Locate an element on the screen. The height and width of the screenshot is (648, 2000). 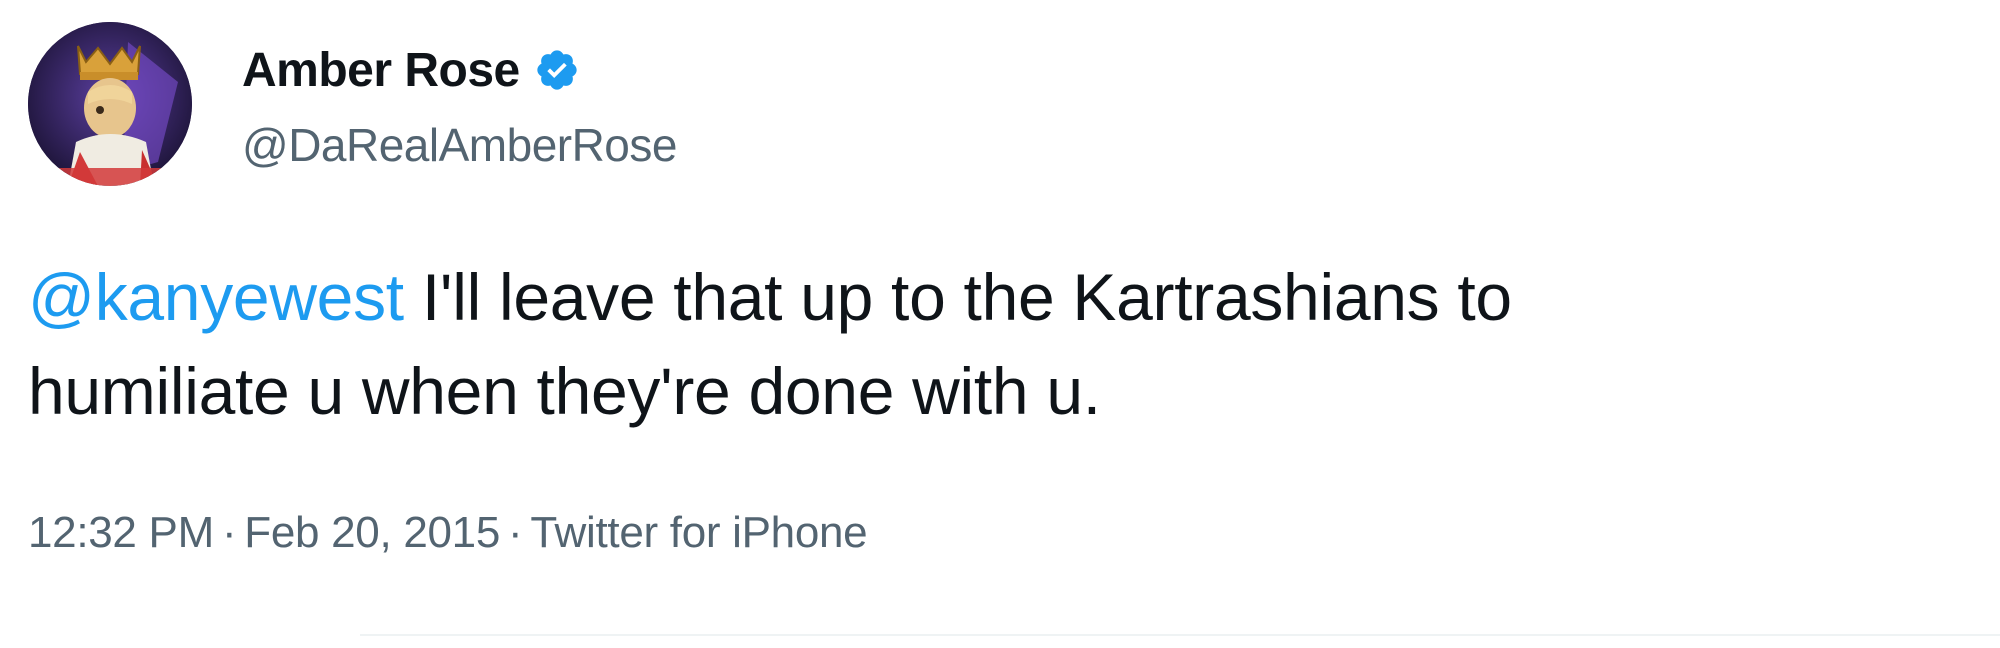
verified-badge-icon is located at coordinates (557, 70).